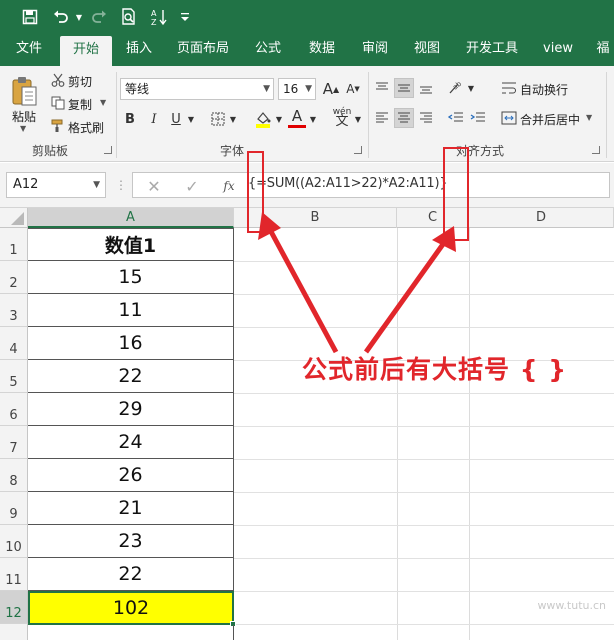 This screenshot has width=614, height=640. What do you see at coordinates (456, 194) in the screenshot?
I see `right-brace-highlight-box` at bounding box center [456, 194].